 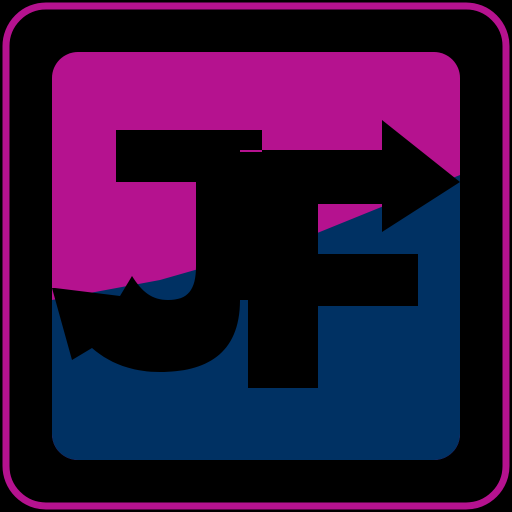 I want to click on jf-gap-line, so click(x=244, y=226).